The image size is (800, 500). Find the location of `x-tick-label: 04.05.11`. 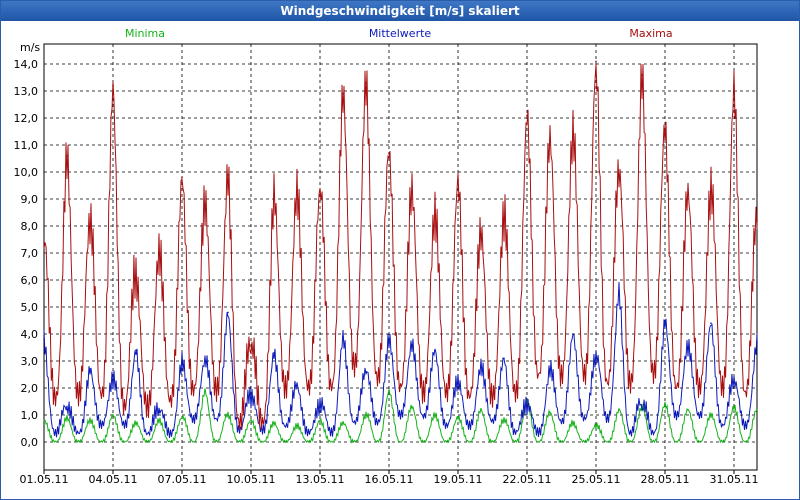

x-tick-label: 04.05.11 is located at coordinates (113, 479).